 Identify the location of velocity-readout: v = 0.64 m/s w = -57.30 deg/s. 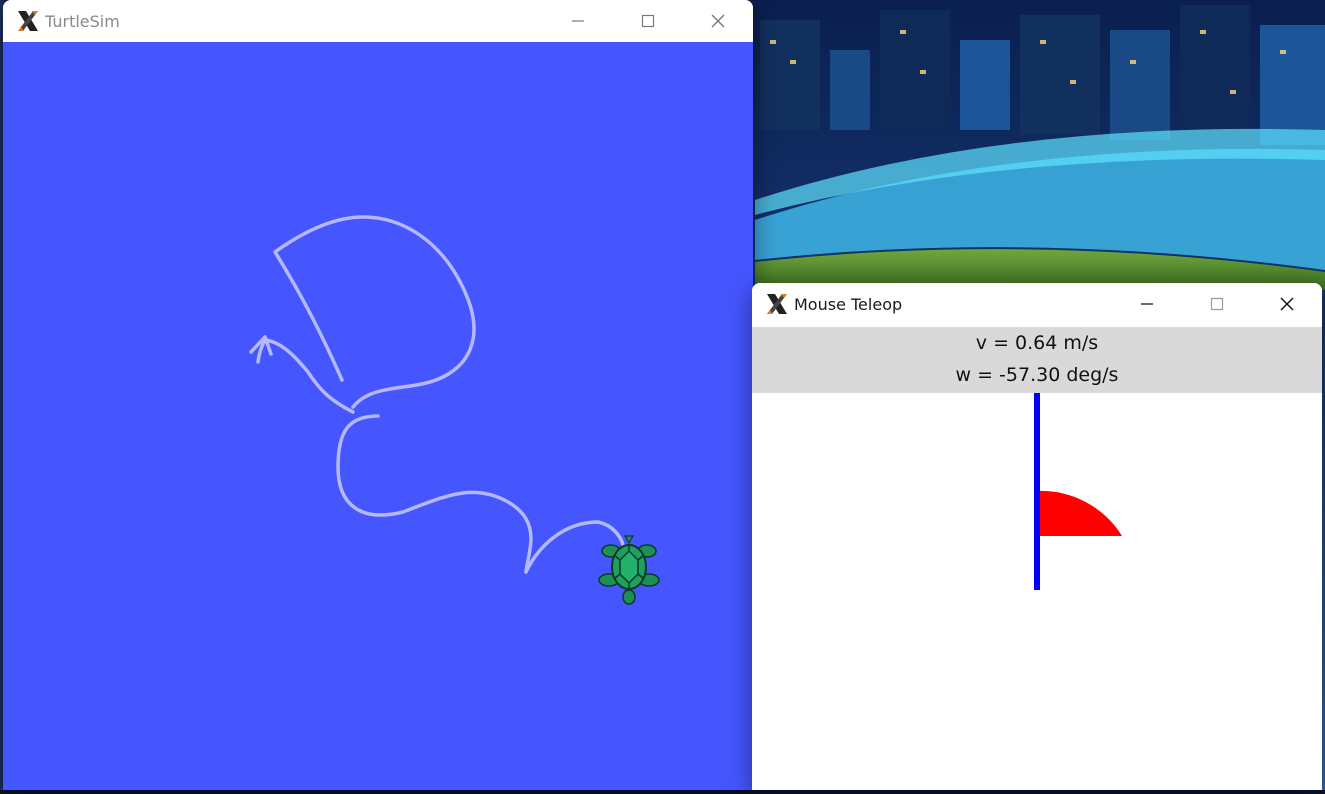
(1037, 360).